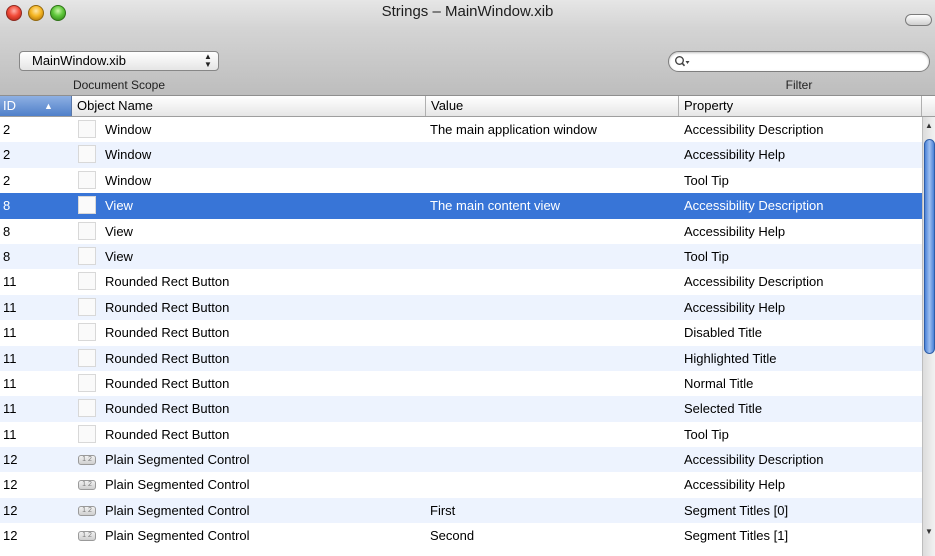  I want to click on cell-value: Second, so click(452, 536).